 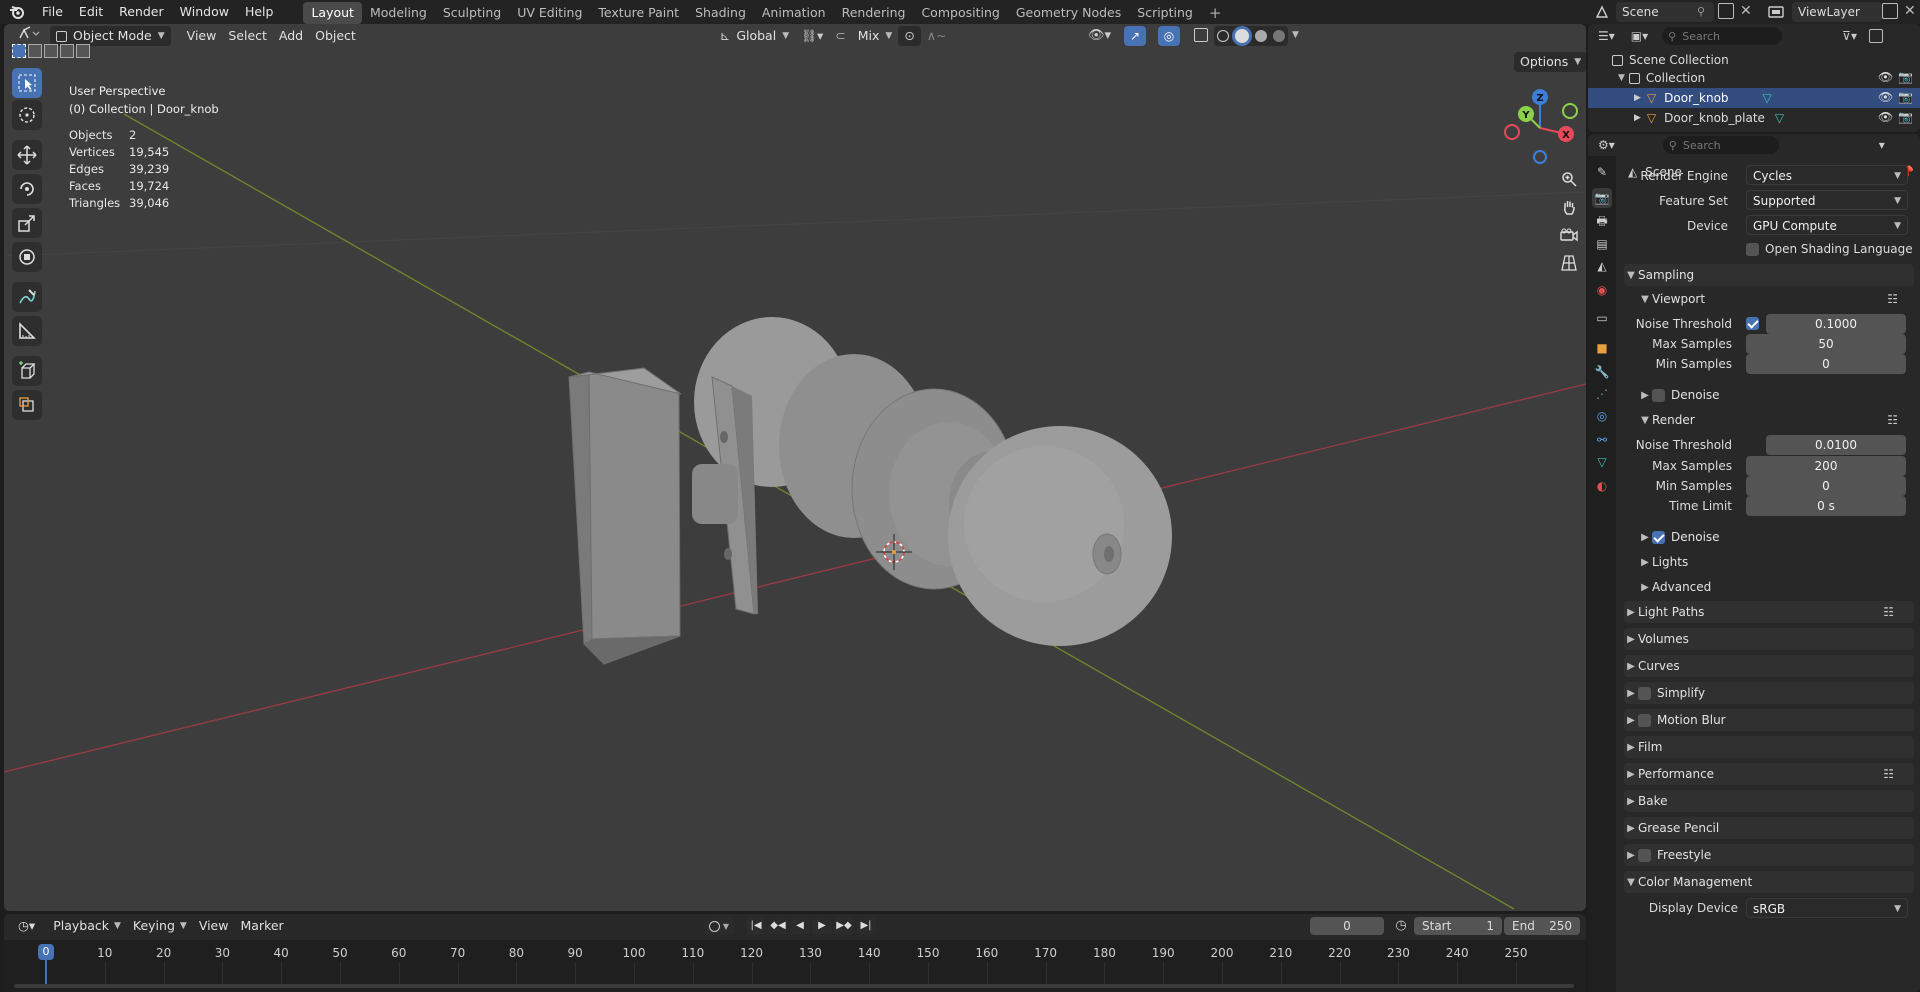 What do you see at coordinates (1602, 318) in the screenshot?
I see `collection-tab-icon: ▭` at bounding box center [1602, 318].